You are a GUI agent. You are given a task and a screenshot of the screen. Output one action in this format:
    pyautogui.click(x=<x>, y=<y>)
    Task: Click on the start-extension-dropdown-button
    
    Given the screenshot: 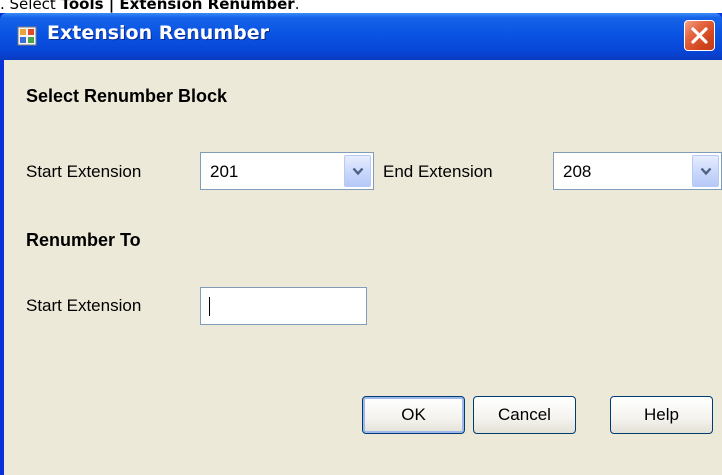 What is the action you would take?
    pyautogui.click(x=357, y=171)
    